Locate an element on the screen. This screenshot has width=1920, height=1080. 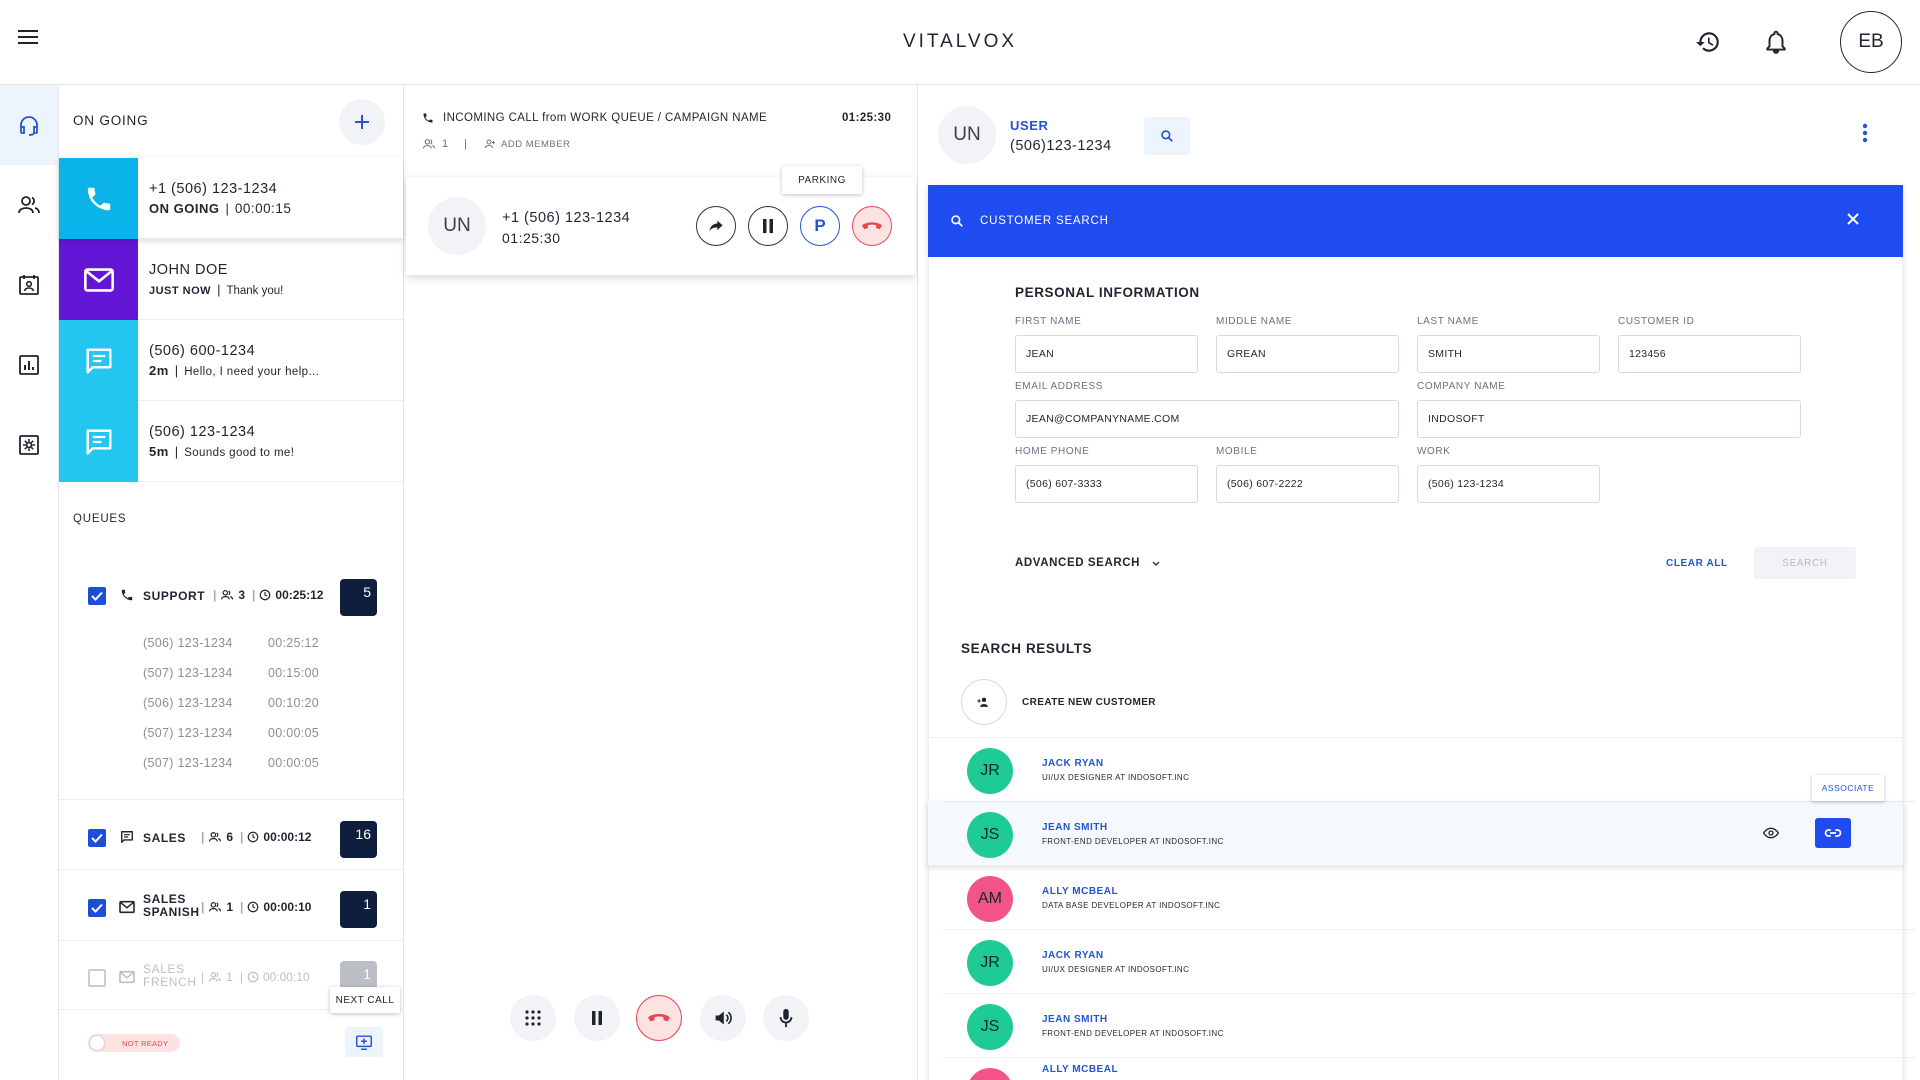
queue-meta: | 1 | 00:00:10 is located at coordinates (255, 977).